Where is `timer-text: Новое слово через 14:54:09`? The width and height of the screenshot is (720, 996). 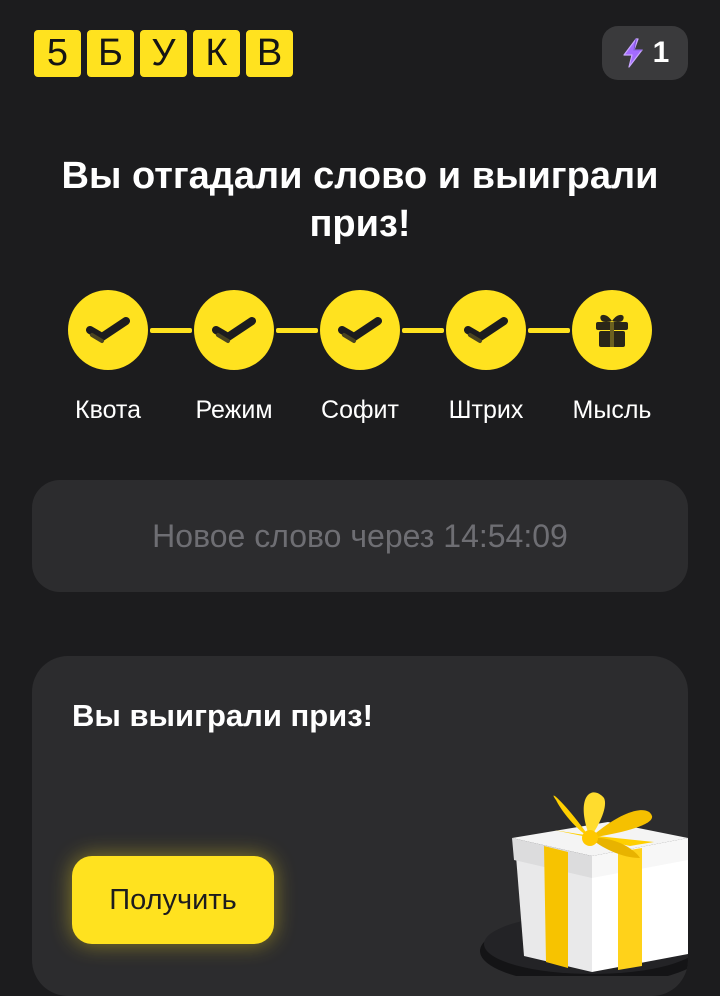 timer-text: Новое слово через 14:54:09 is located at coordinates (360, 535).